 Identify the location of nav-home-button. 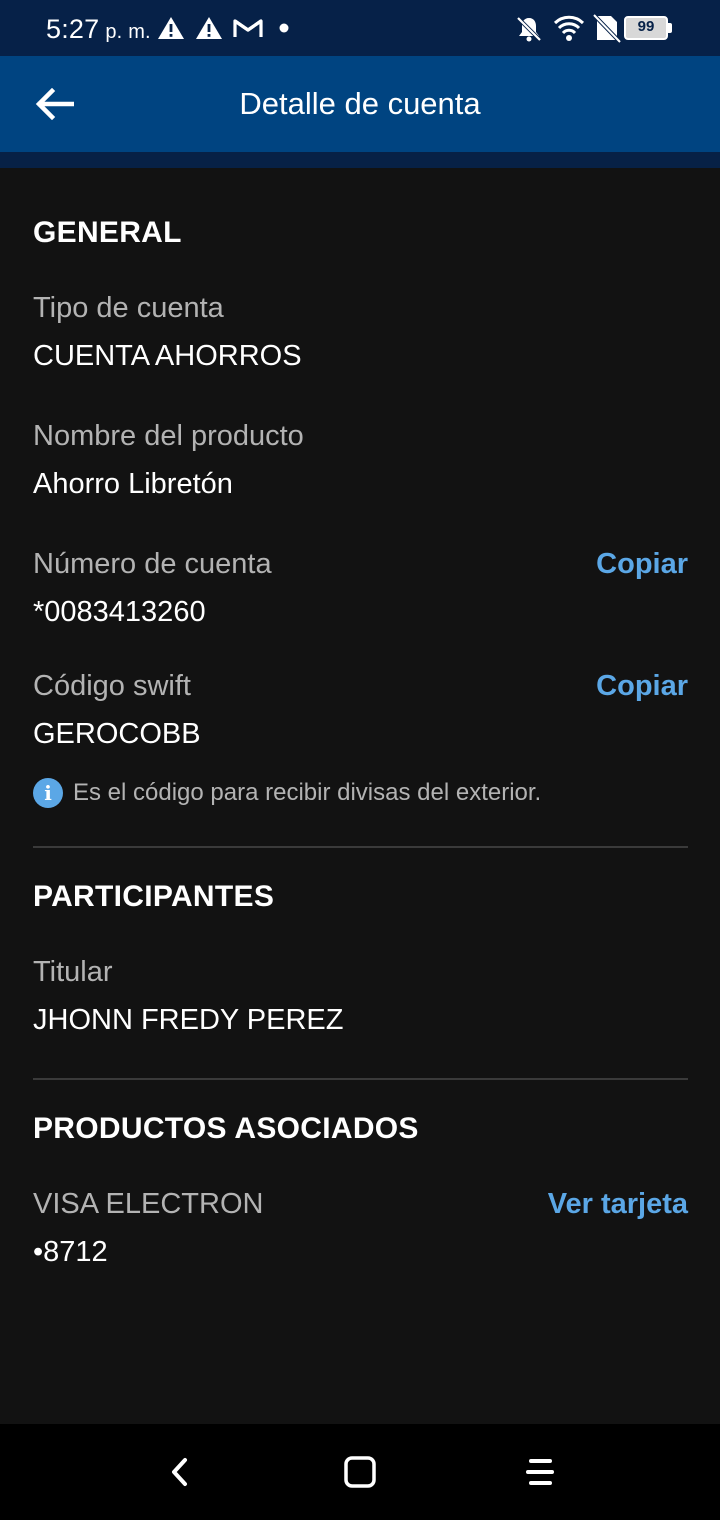
(360, 1472).